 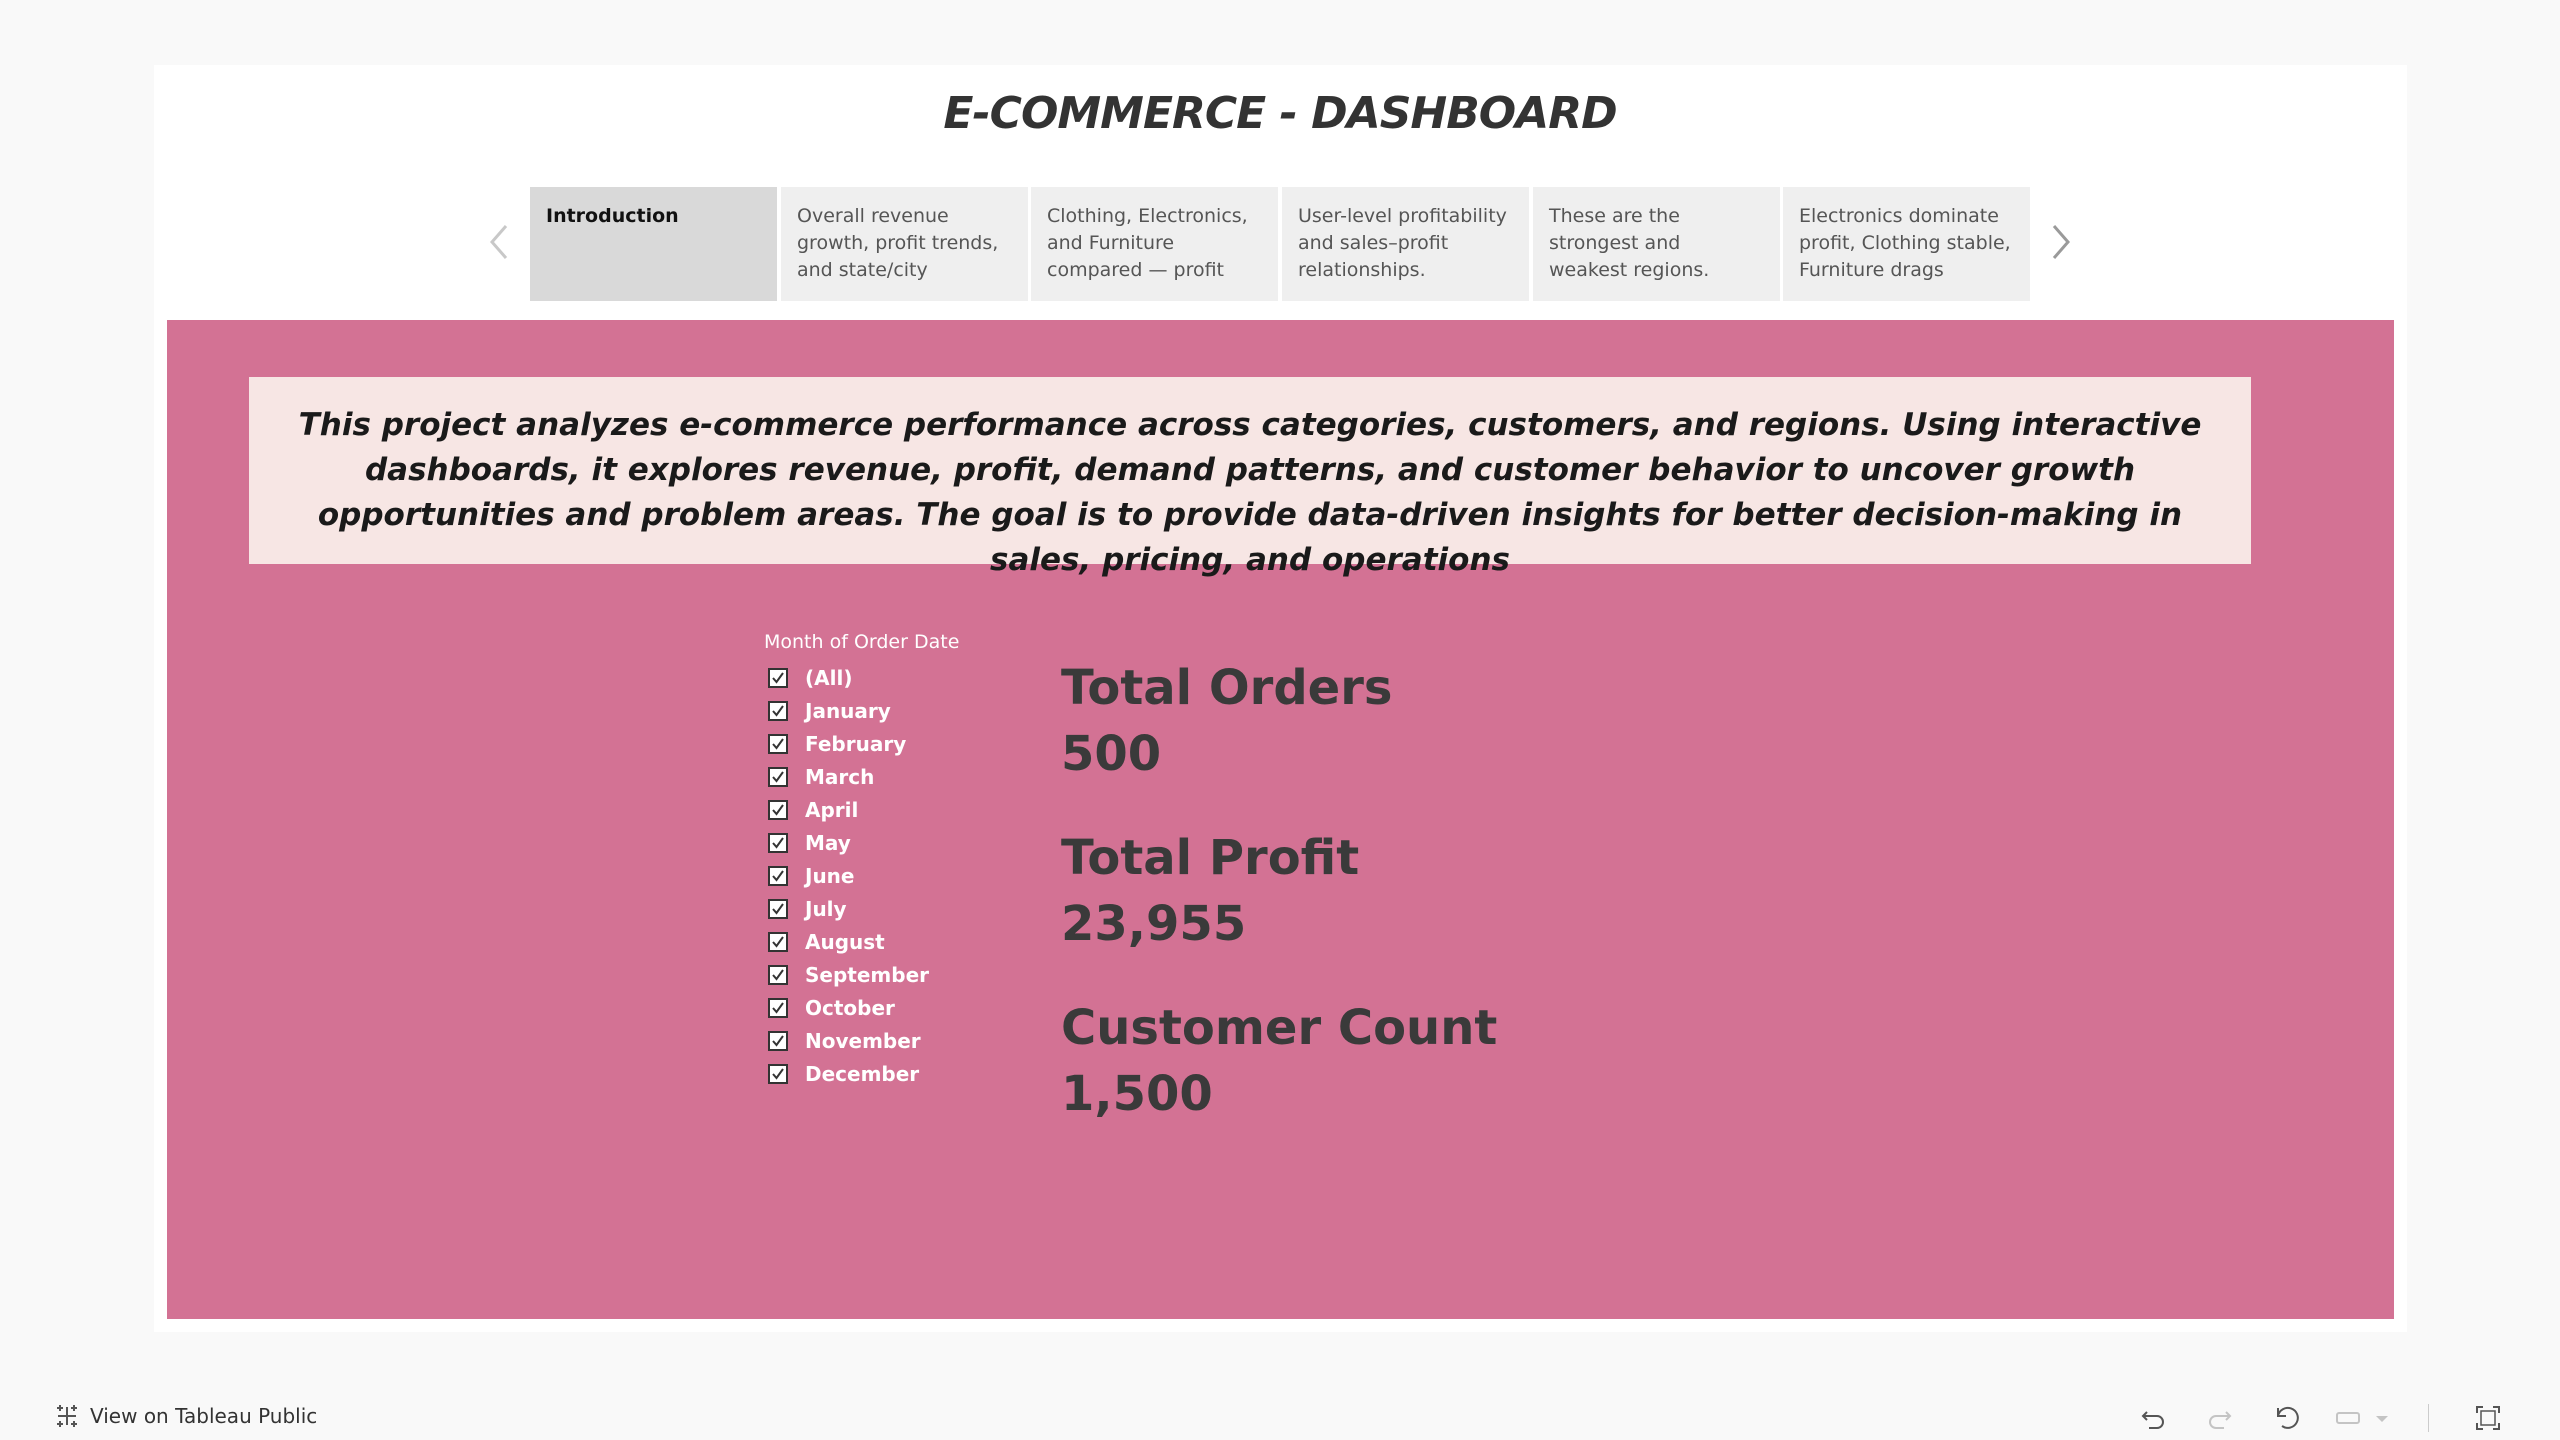 I want to click on filter-option-april: April, so click(x=848, y=809).